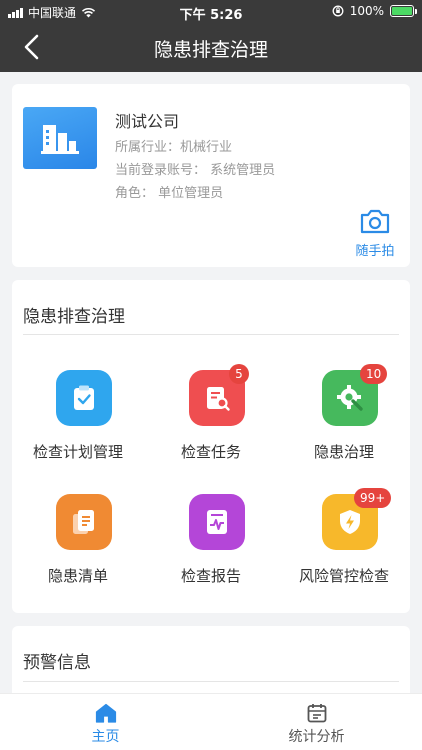 The height and width of the screenshot is (750, 422). What do you see at coordinates (147, 121) in the screenshot?
I see `company-name: 测试公司` at bounding box center [147, 121].